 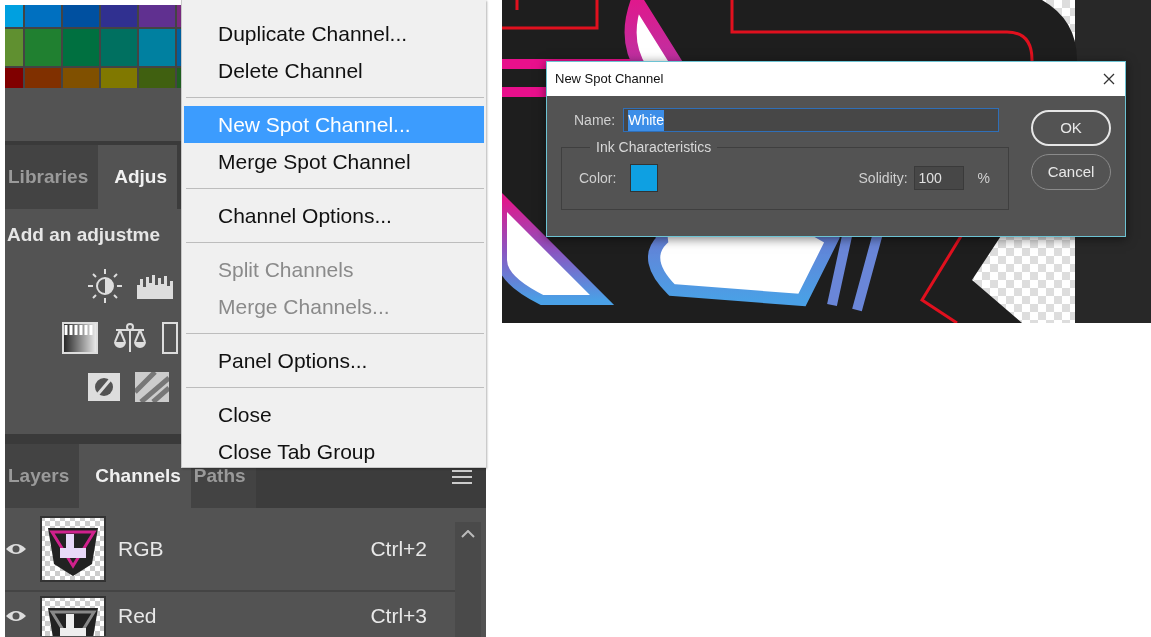 What do you see at coordinates (152, 386) in the screenshot?
I see `stripes-icon` at bounding box center [152, 386].